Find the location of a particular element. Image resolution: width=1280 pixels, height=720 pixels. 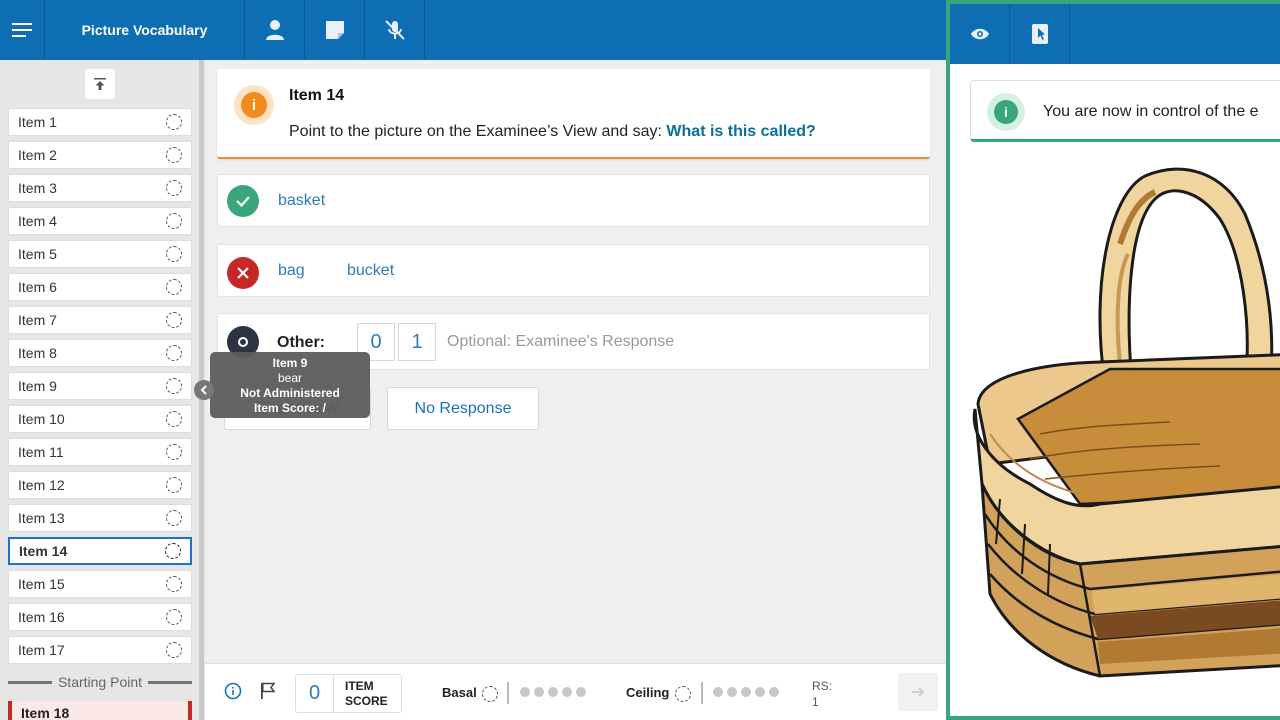

sidebar-item-label: Item 7 is located at coordinates (37, 320).